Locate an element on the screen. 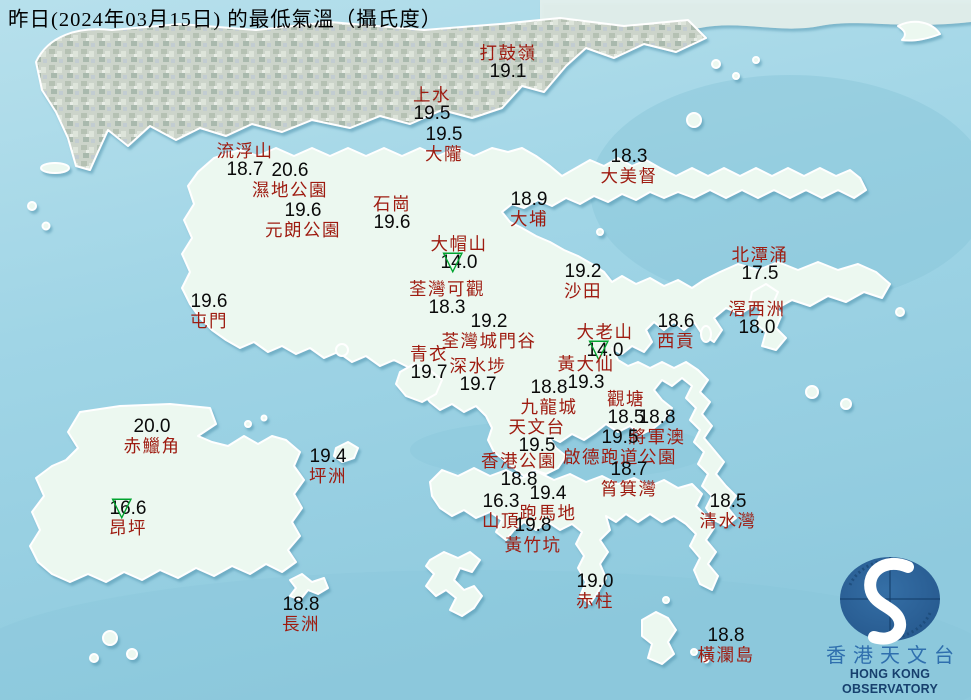 The image size is (971, 700). station-name: 滘西洲 is located at coordinates (757, 309).